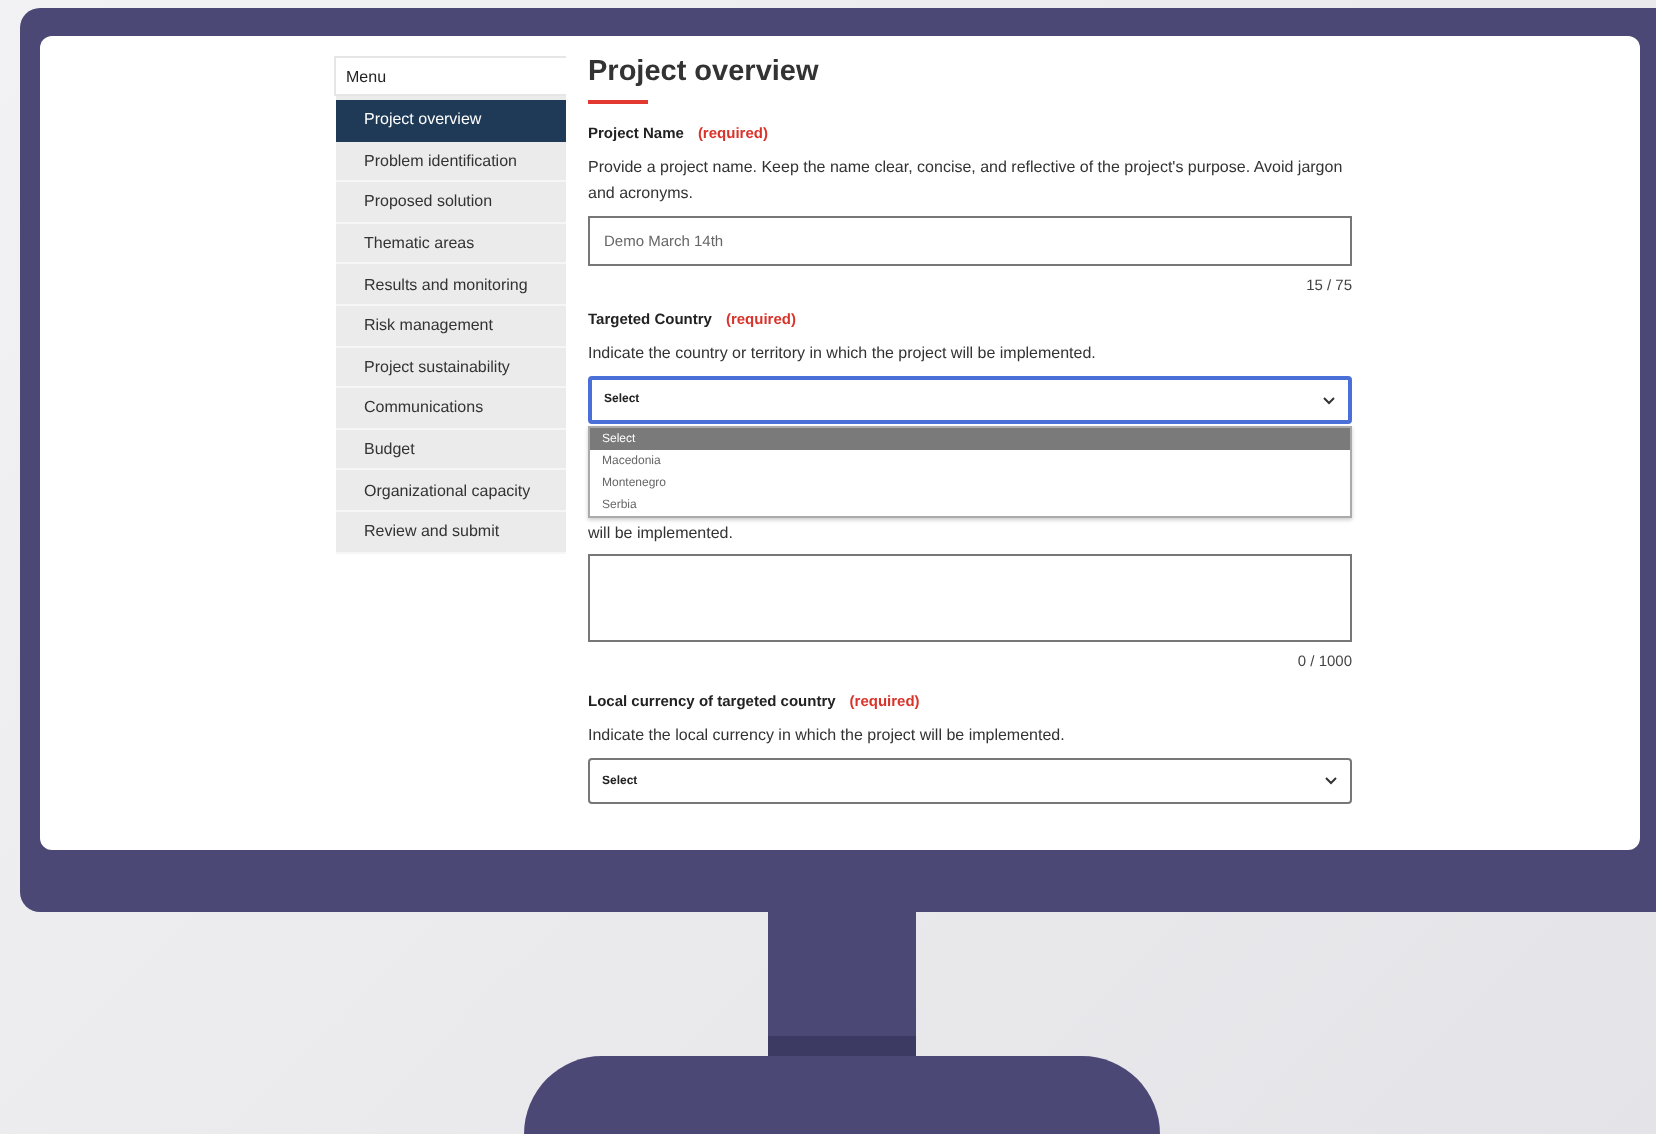 This screenshot has width=1656, height=1134. What do you see at coordinates (843, 354) in the screenshot?
I see `field-description: Indicate the country or territory in which the project will be implemented.` at bounding box center [843, 354].